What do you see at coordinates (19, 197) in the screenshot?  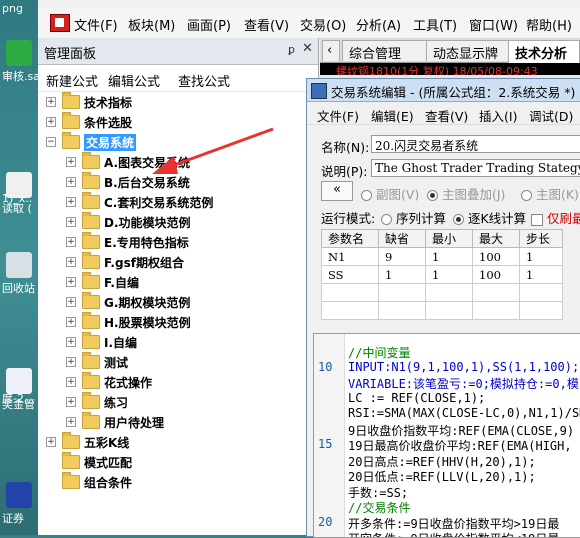 I see `desktop-shortcut-icon: 1)_x..` at bounding box center [19, 197].